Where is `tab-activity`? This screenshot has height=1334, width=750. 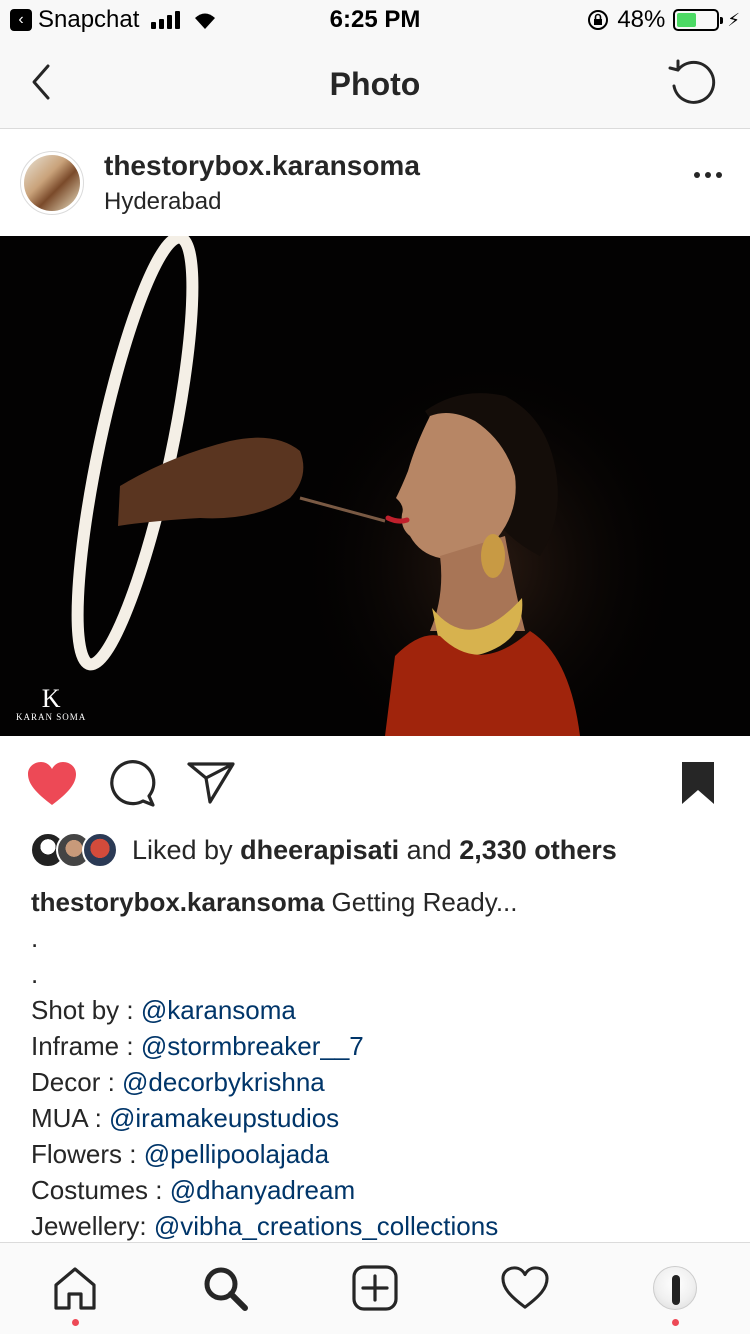 tab-activity is located at coordinates (525, 1288).